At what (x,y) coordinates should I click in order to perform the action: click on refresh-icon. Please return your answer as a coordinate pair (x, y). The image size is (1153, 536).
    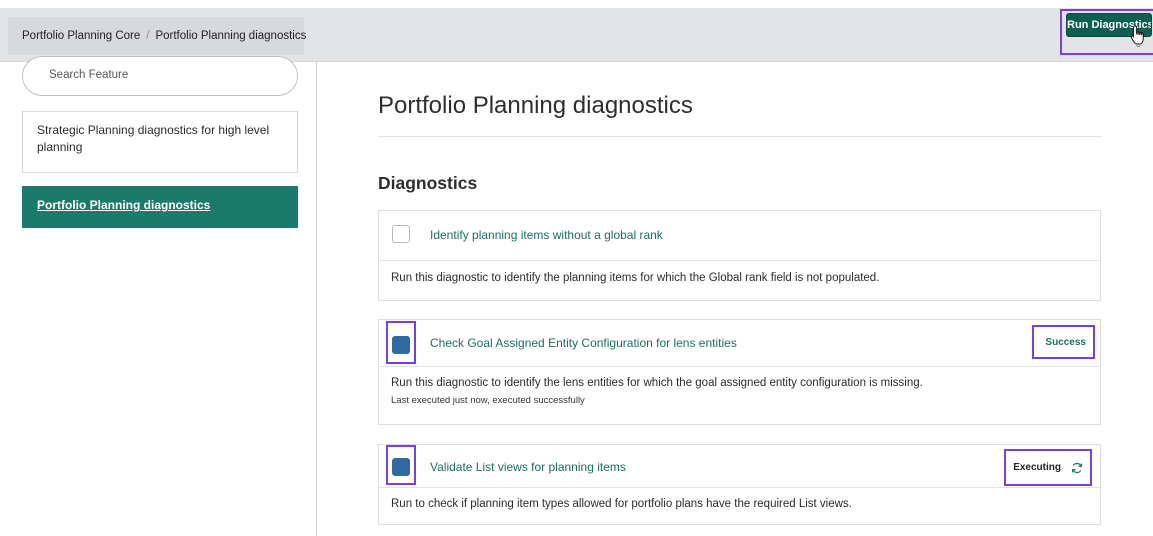
    Looking at the image, I should click on (1077, 467).